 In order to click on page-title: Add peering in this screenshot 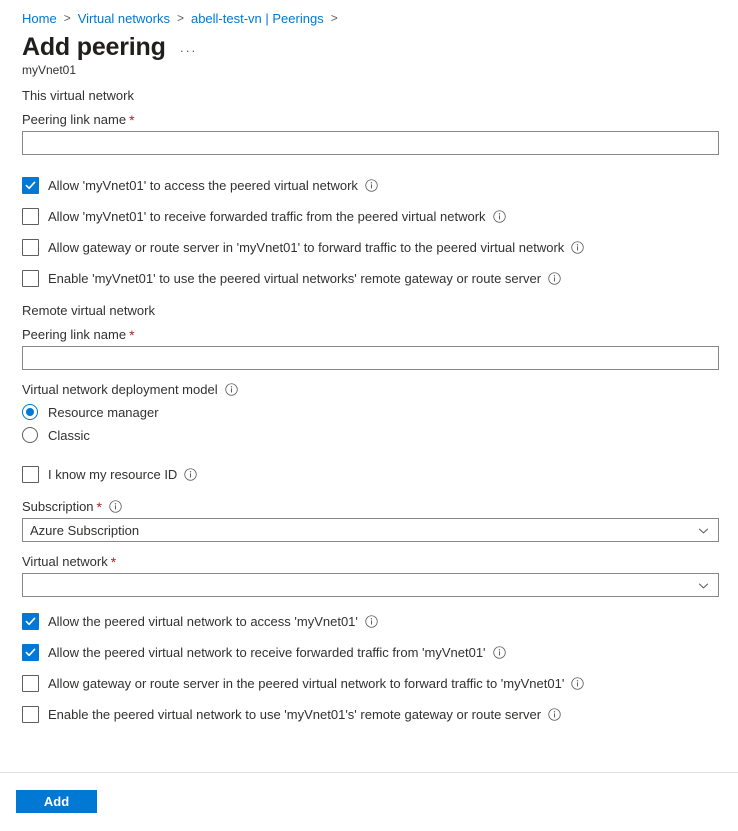, I will do `click(94, 47)`.